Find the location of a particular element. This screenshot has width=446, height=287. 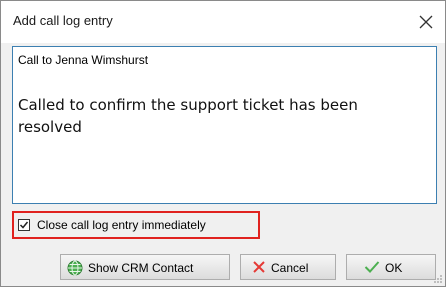

close-button is located at coordinates (425, 22).